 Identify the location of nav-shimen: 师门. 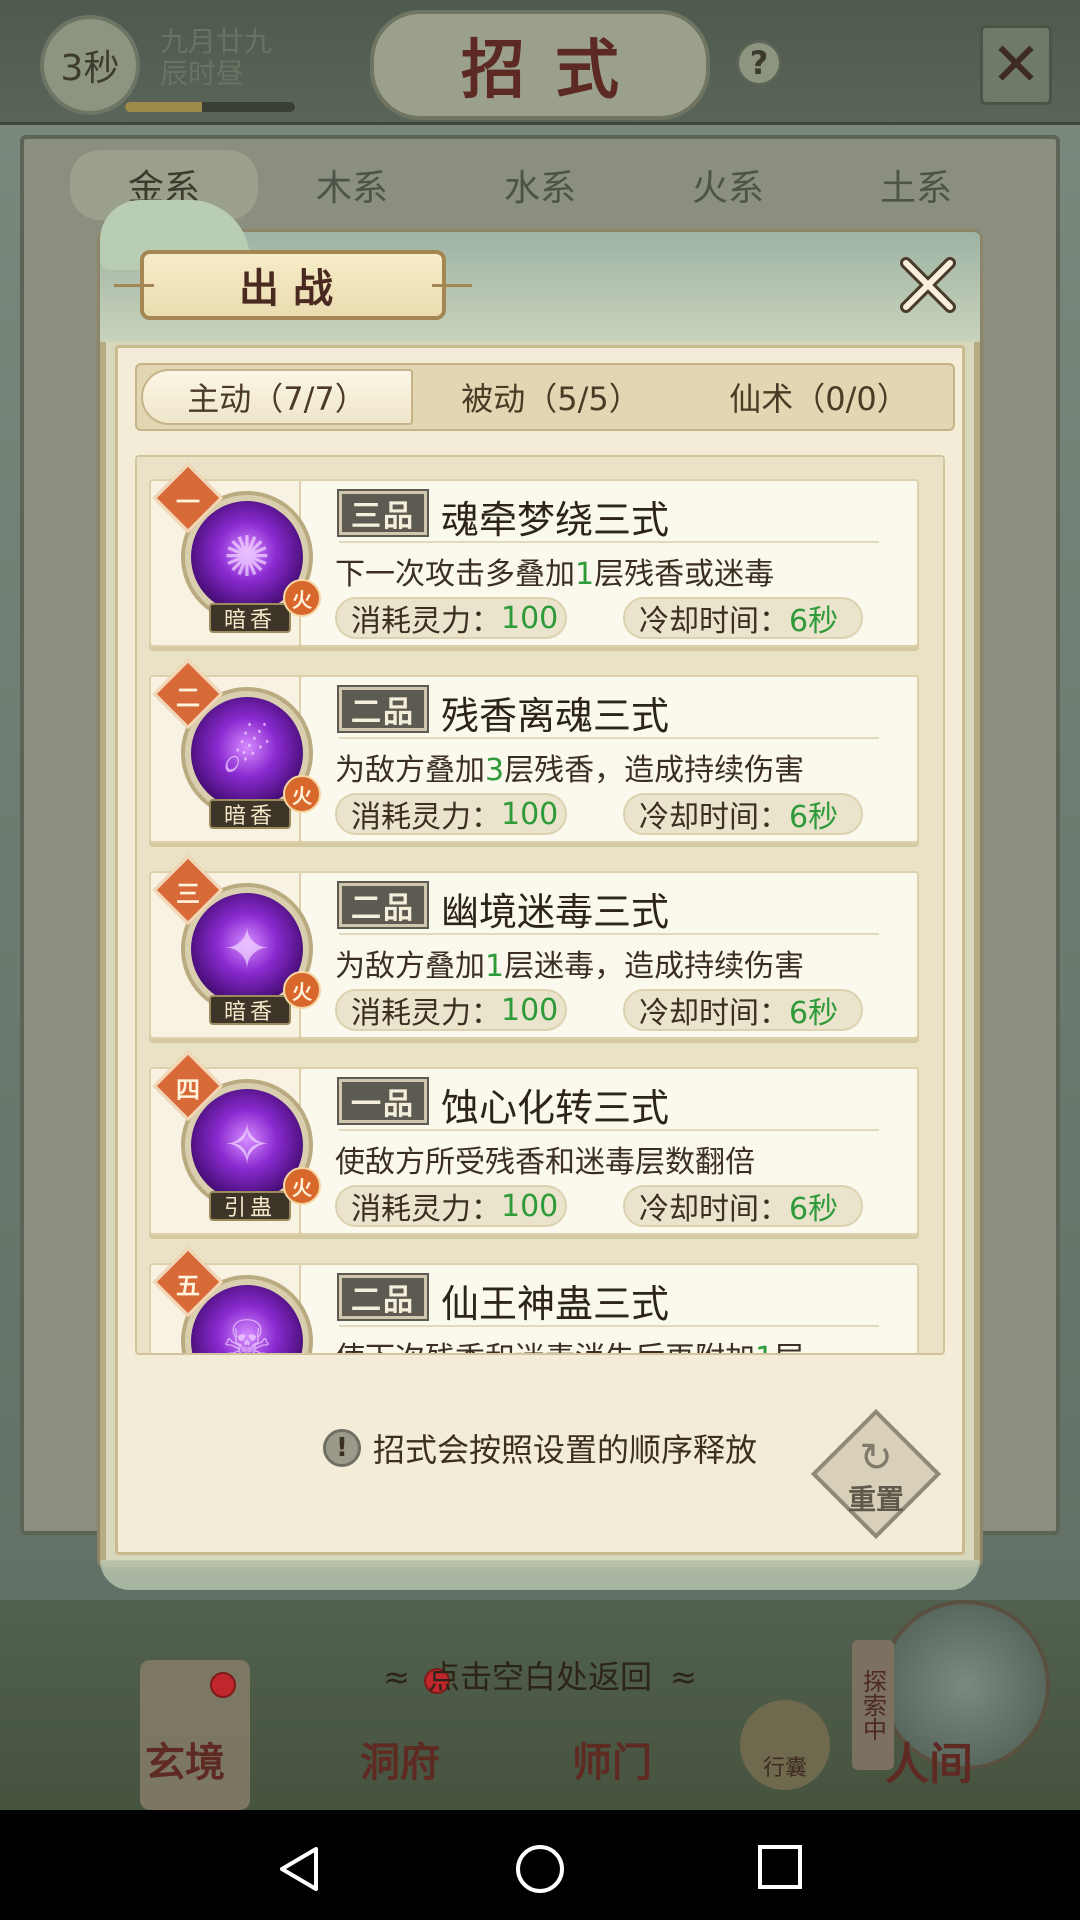
(612, 1759).